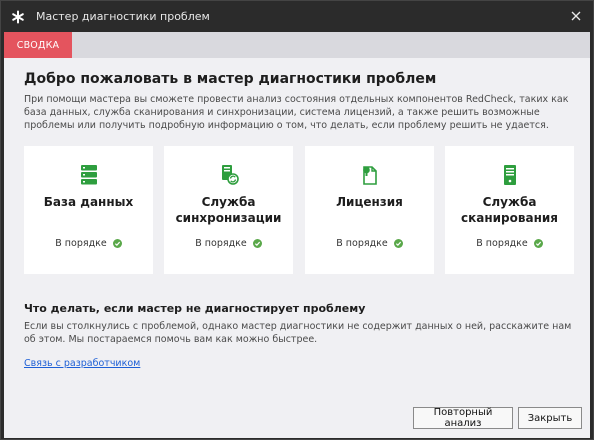 This screenshot has width=594, height=440. What do you see at coordinates (463, 418) in the screenshot?
I see `reanalyze-button: Повторный анализ` at bounding box center [463, 418].